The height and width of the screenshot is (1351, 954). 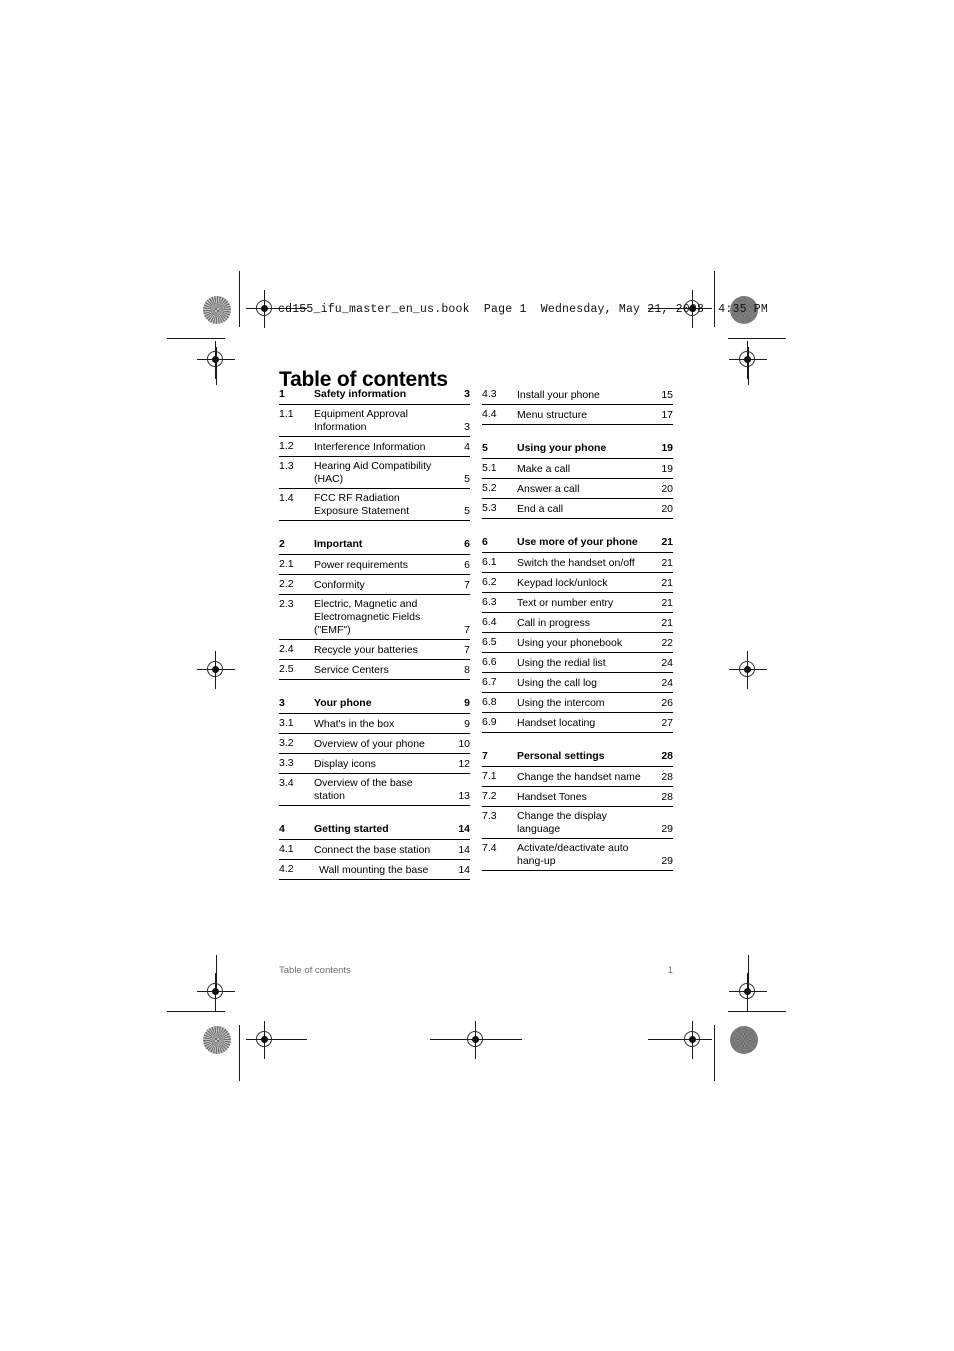 I want to click on toc-row: 6.2 Keypad lock/unlock 21, so click(x=577, y=583).